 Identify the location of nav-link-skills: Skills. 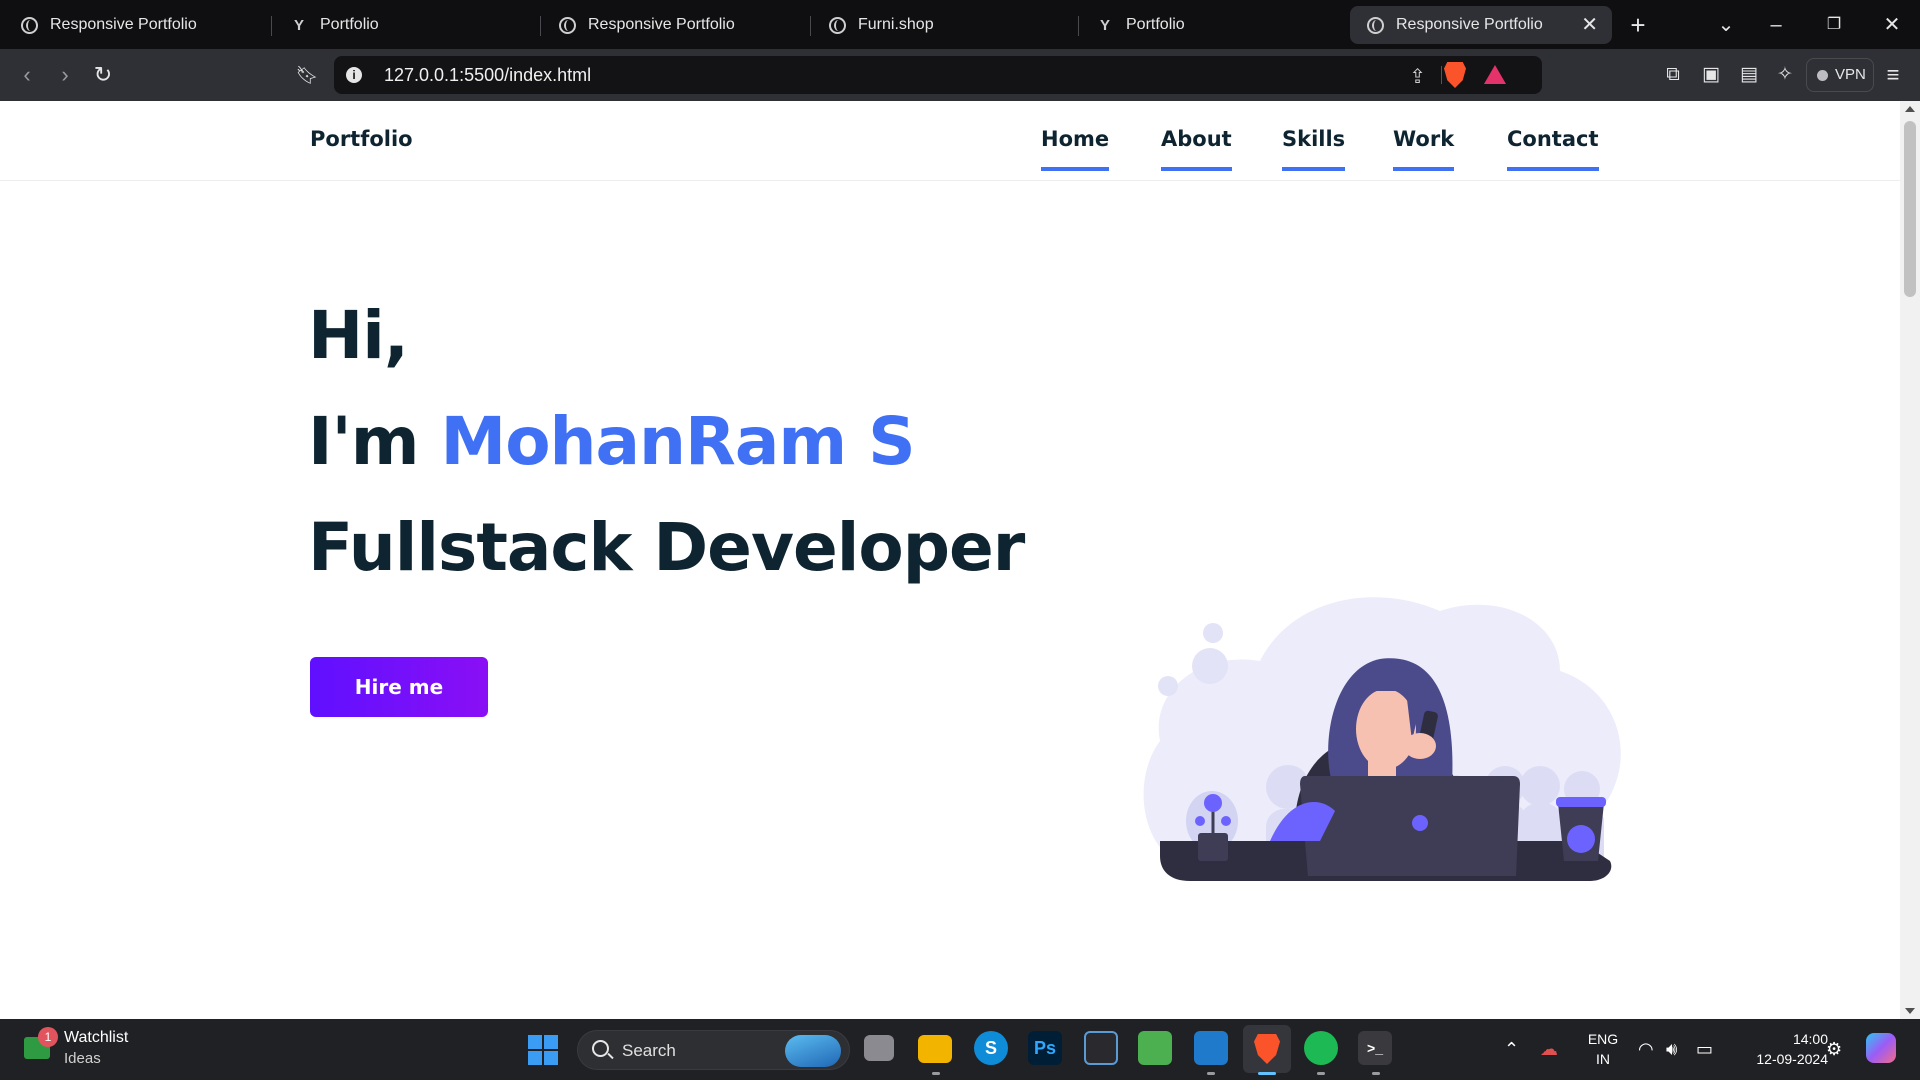
(1314, 149).